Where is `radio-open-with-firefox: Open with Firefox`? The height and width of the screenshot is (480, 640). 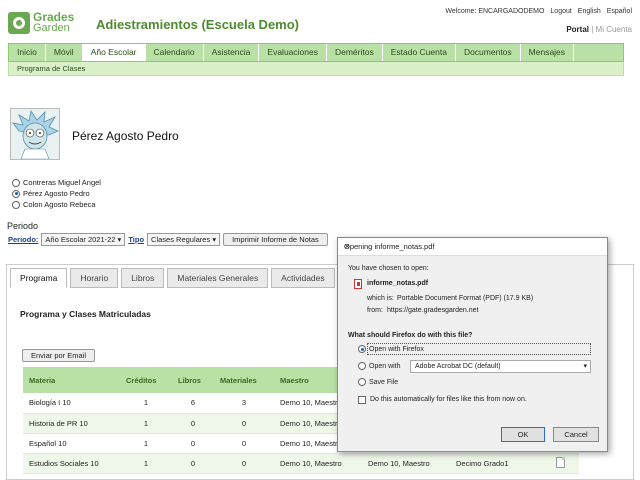 radio-open-with-firefox: Open with Firefox is located at coordinates (391, 349).